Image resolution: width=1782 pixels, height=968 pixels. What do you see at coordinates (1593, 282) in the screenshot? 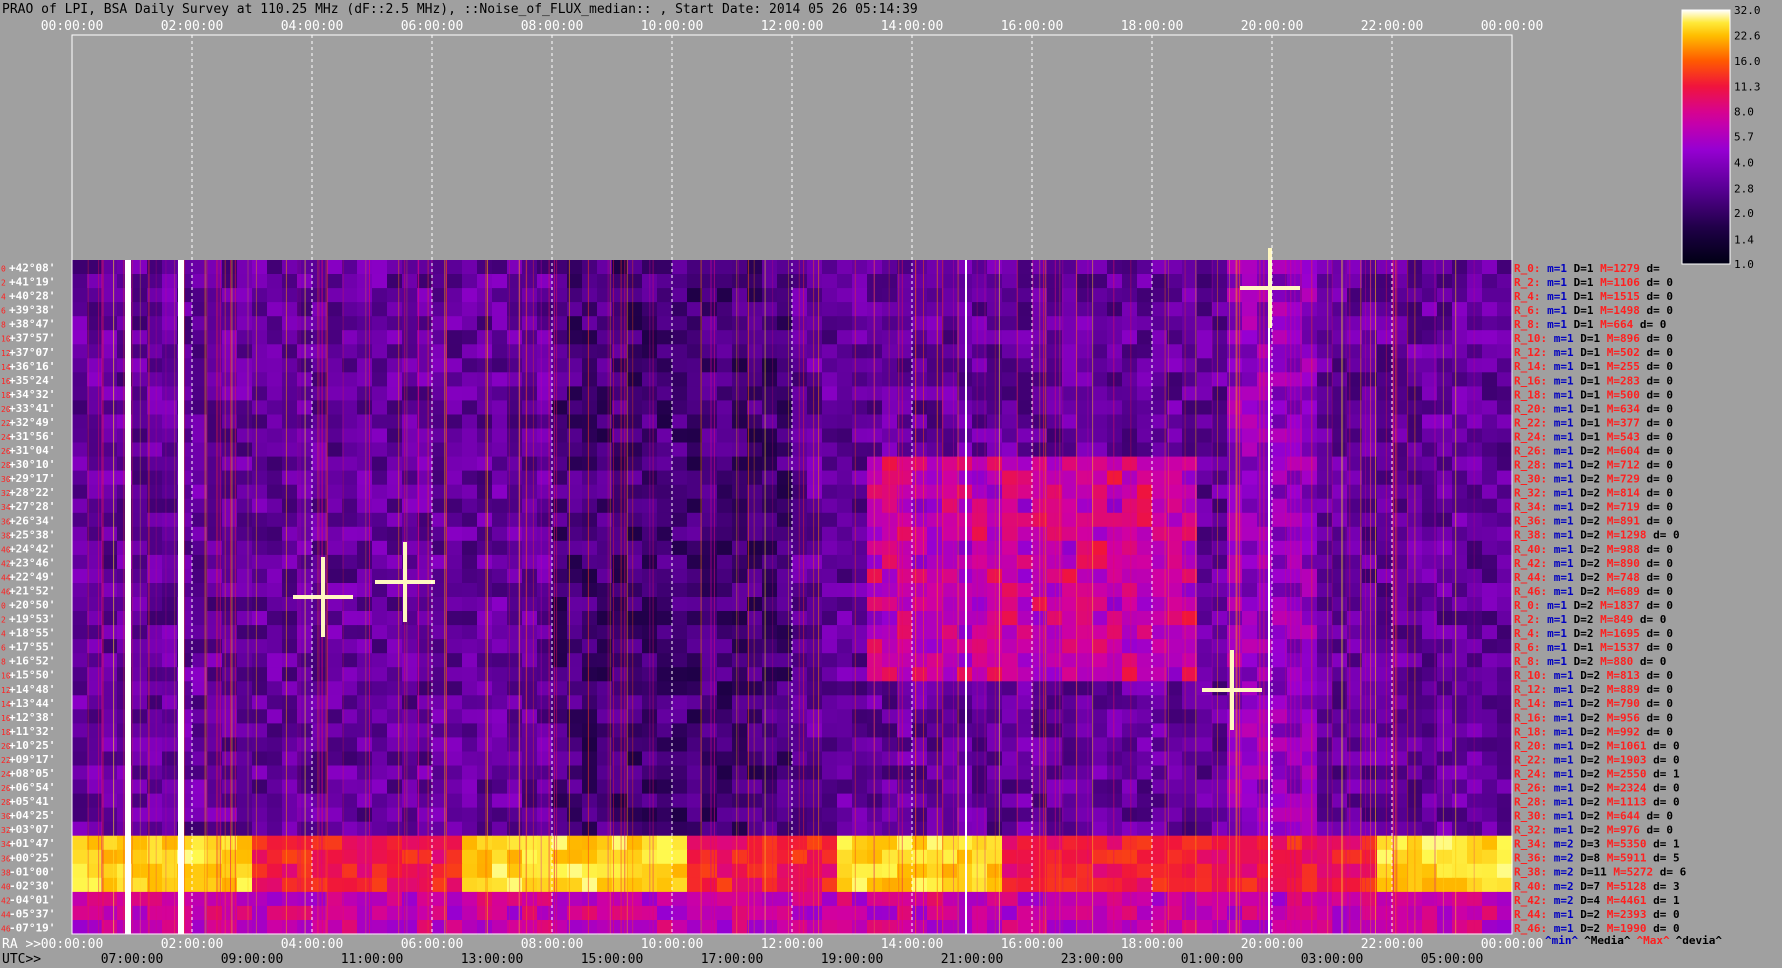
I see `row-stat: R_2: m=1 D=1 M=1106 d= 0` at bounding box center [1593, 282].